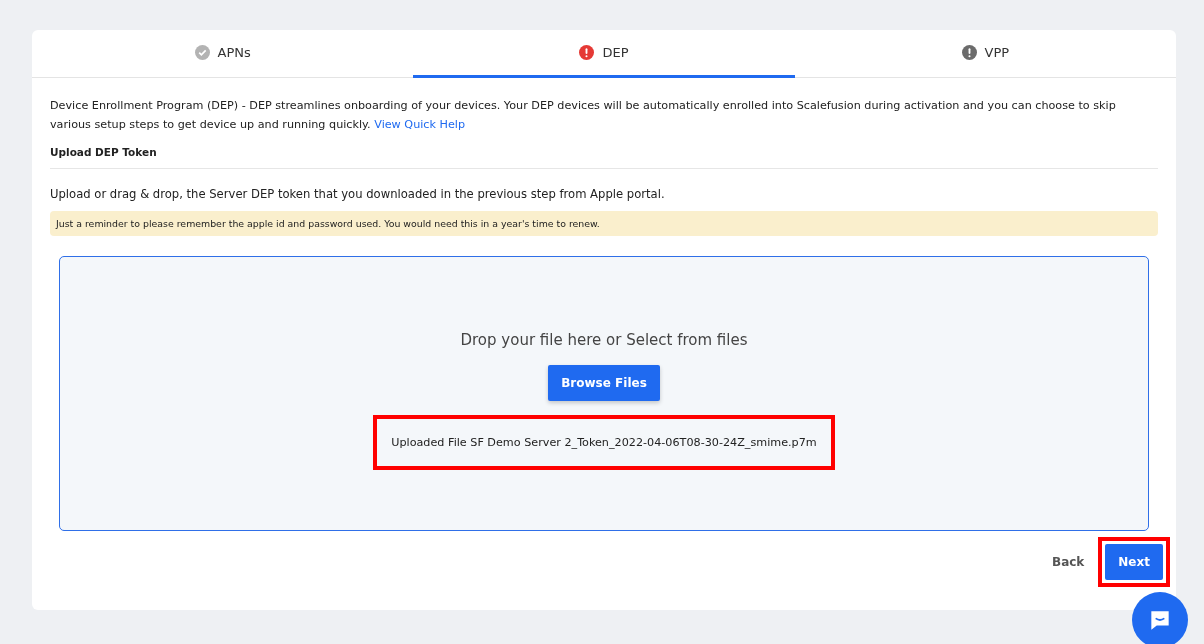 The width and height of the screenshot is (1204, 644). What do you see at coordinates (604, 340) in the screenshot?
I see `dropzone-prompt: Drop your file here or Select from files` at bounding box center [604, 340].